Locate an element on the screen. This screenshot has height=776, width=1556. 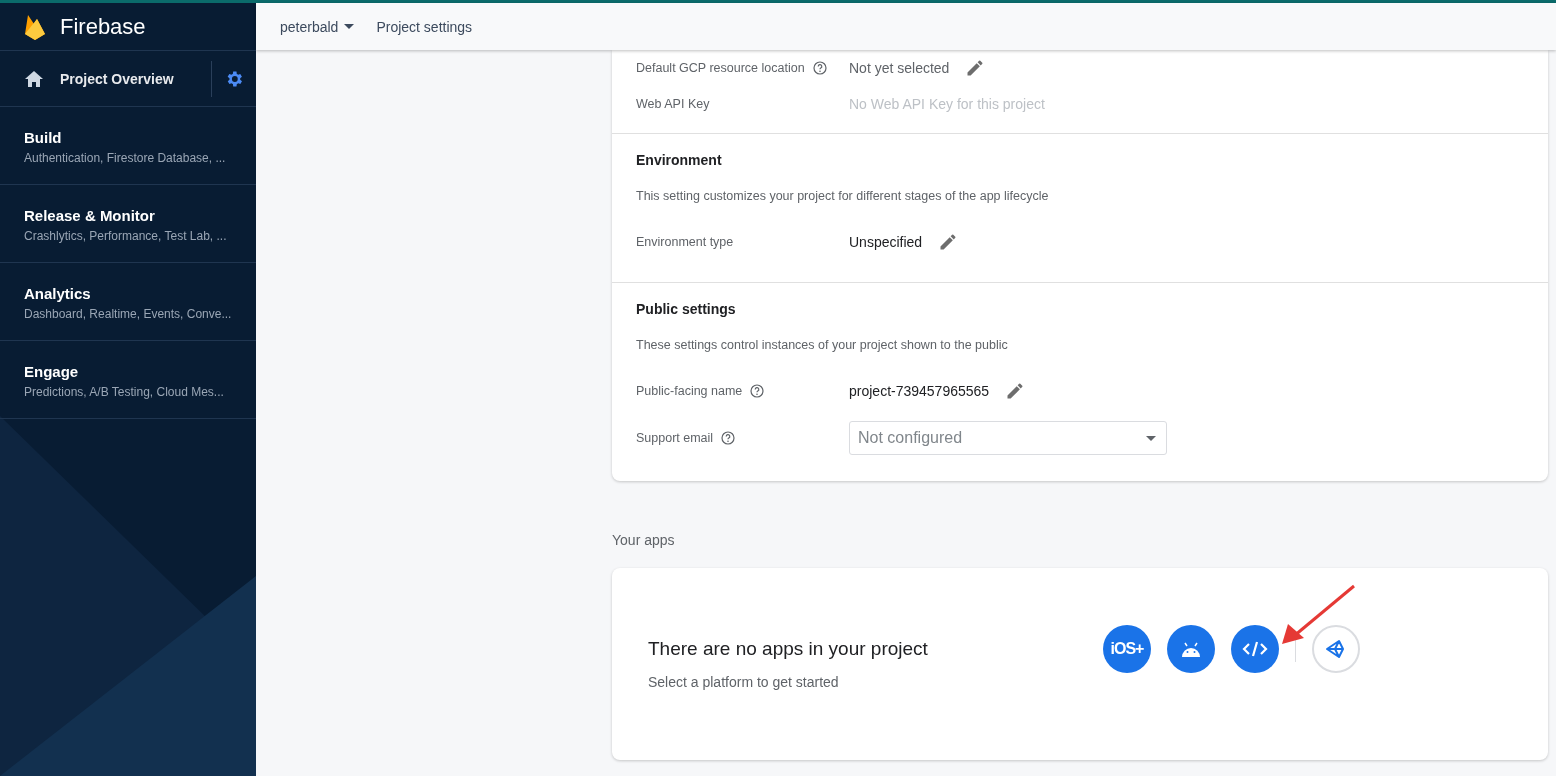
android-robot-icon is located at coordinates (1191, 649).